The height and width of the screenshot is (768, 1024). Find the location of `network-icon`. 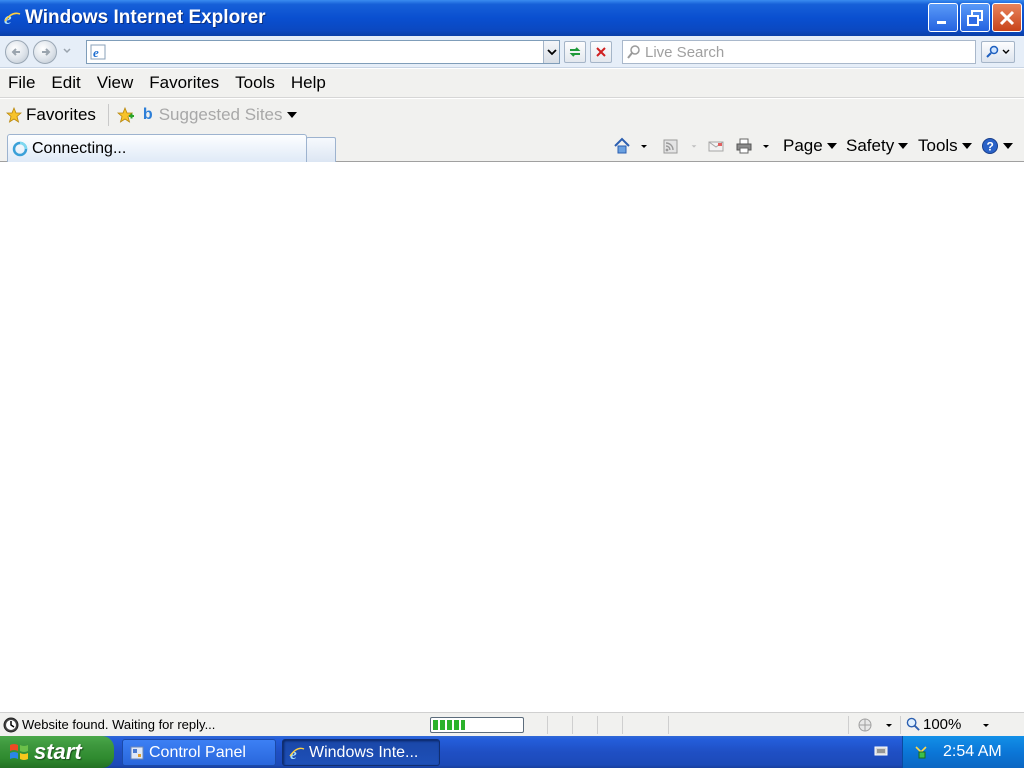

network-icon is located at coordinates (921, 752).